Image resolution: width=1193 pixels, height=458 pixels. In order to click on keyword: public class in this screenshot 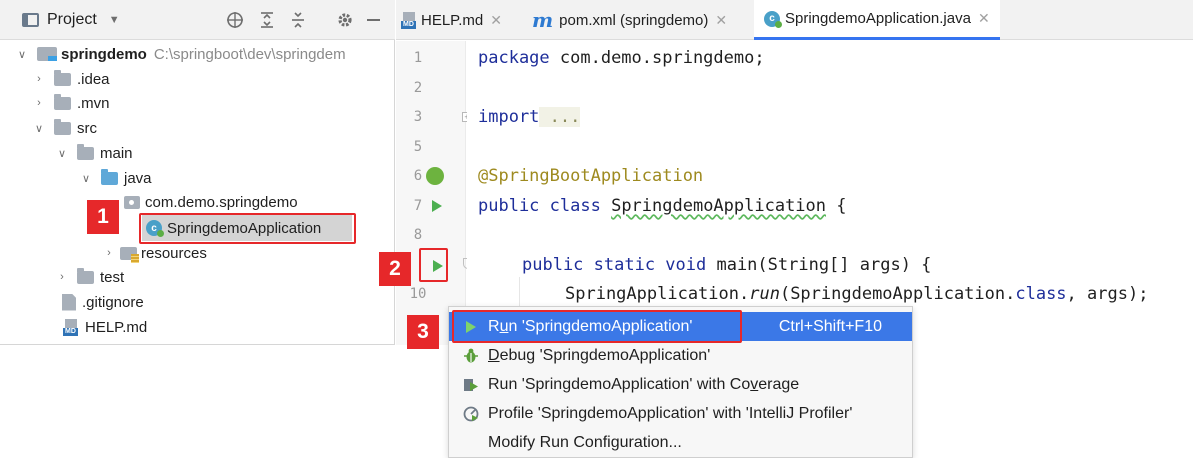, I will do `click(539, 206)`.